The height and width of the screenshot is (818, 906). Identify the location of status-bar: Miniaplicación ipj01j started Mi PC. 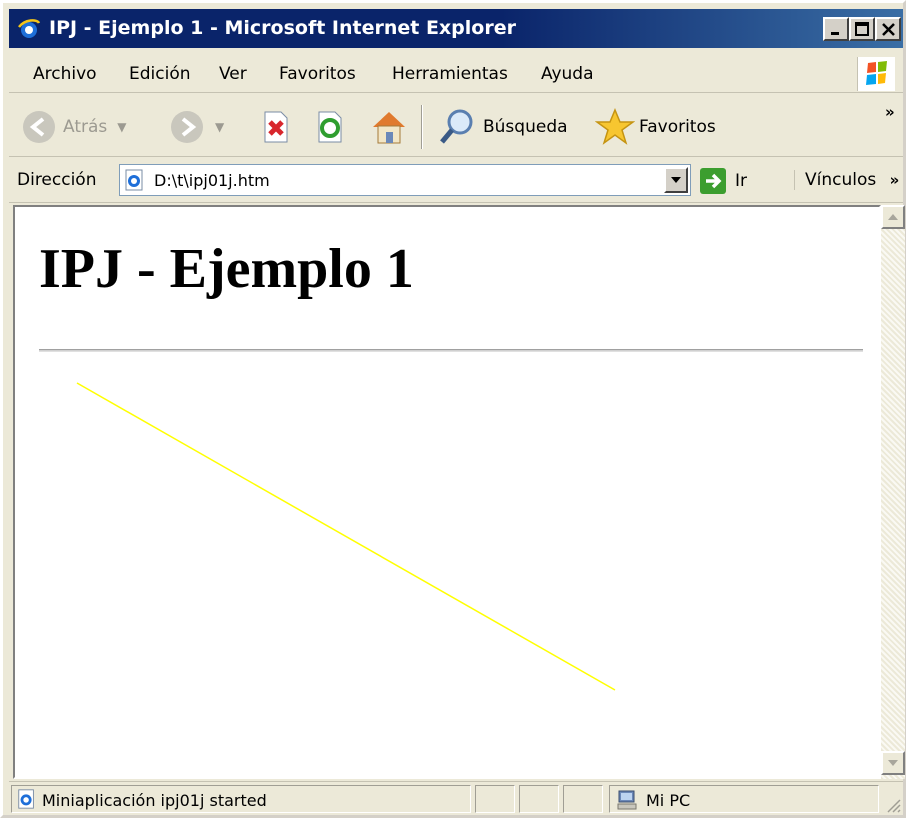
(456, 798).